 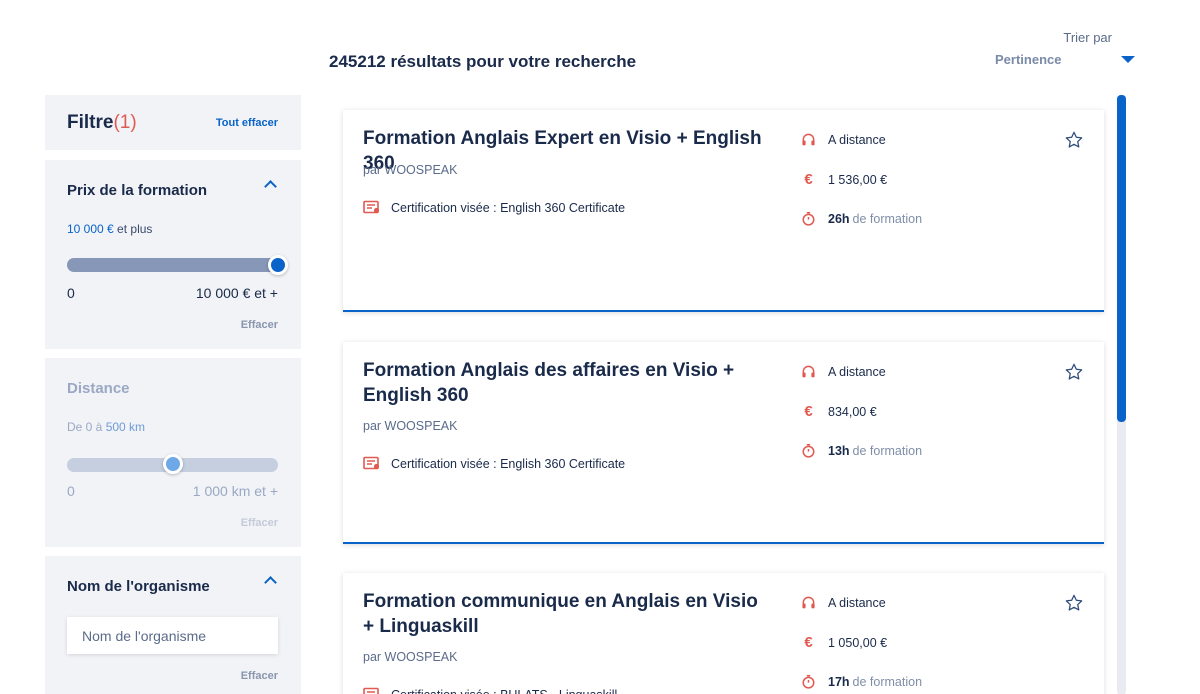 I want to click on card-price-text: 1 536,00 €, so click(x=858, y=179).